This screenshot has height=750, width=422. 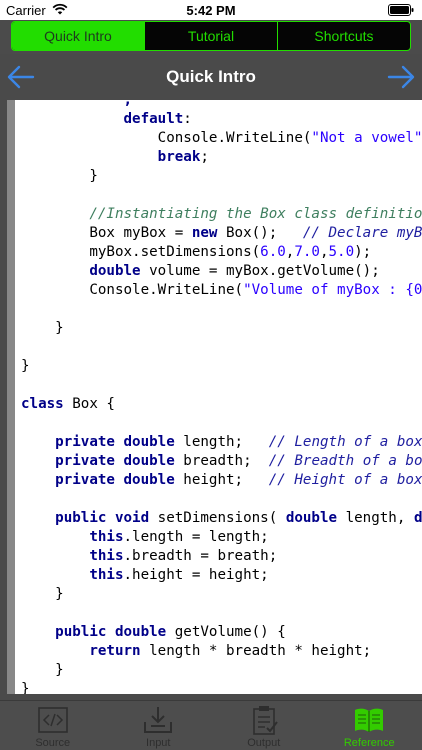 I want to click on code-line: default:, so click(x=221, y=119).